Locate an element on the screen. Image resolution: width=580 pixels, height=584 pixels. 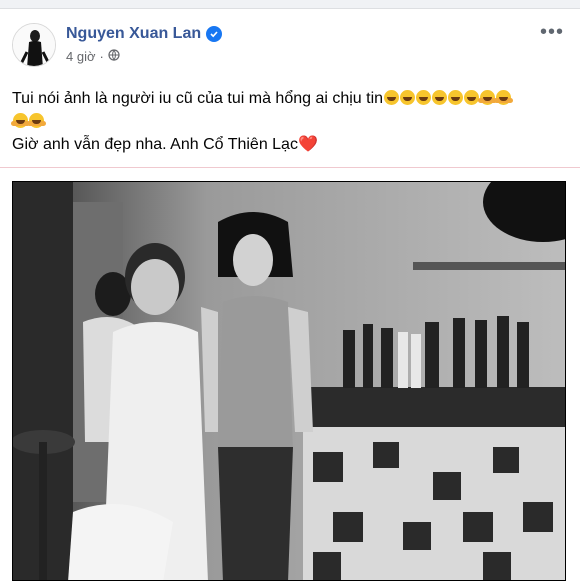
author-avatar is located at coordinates (34, 45).